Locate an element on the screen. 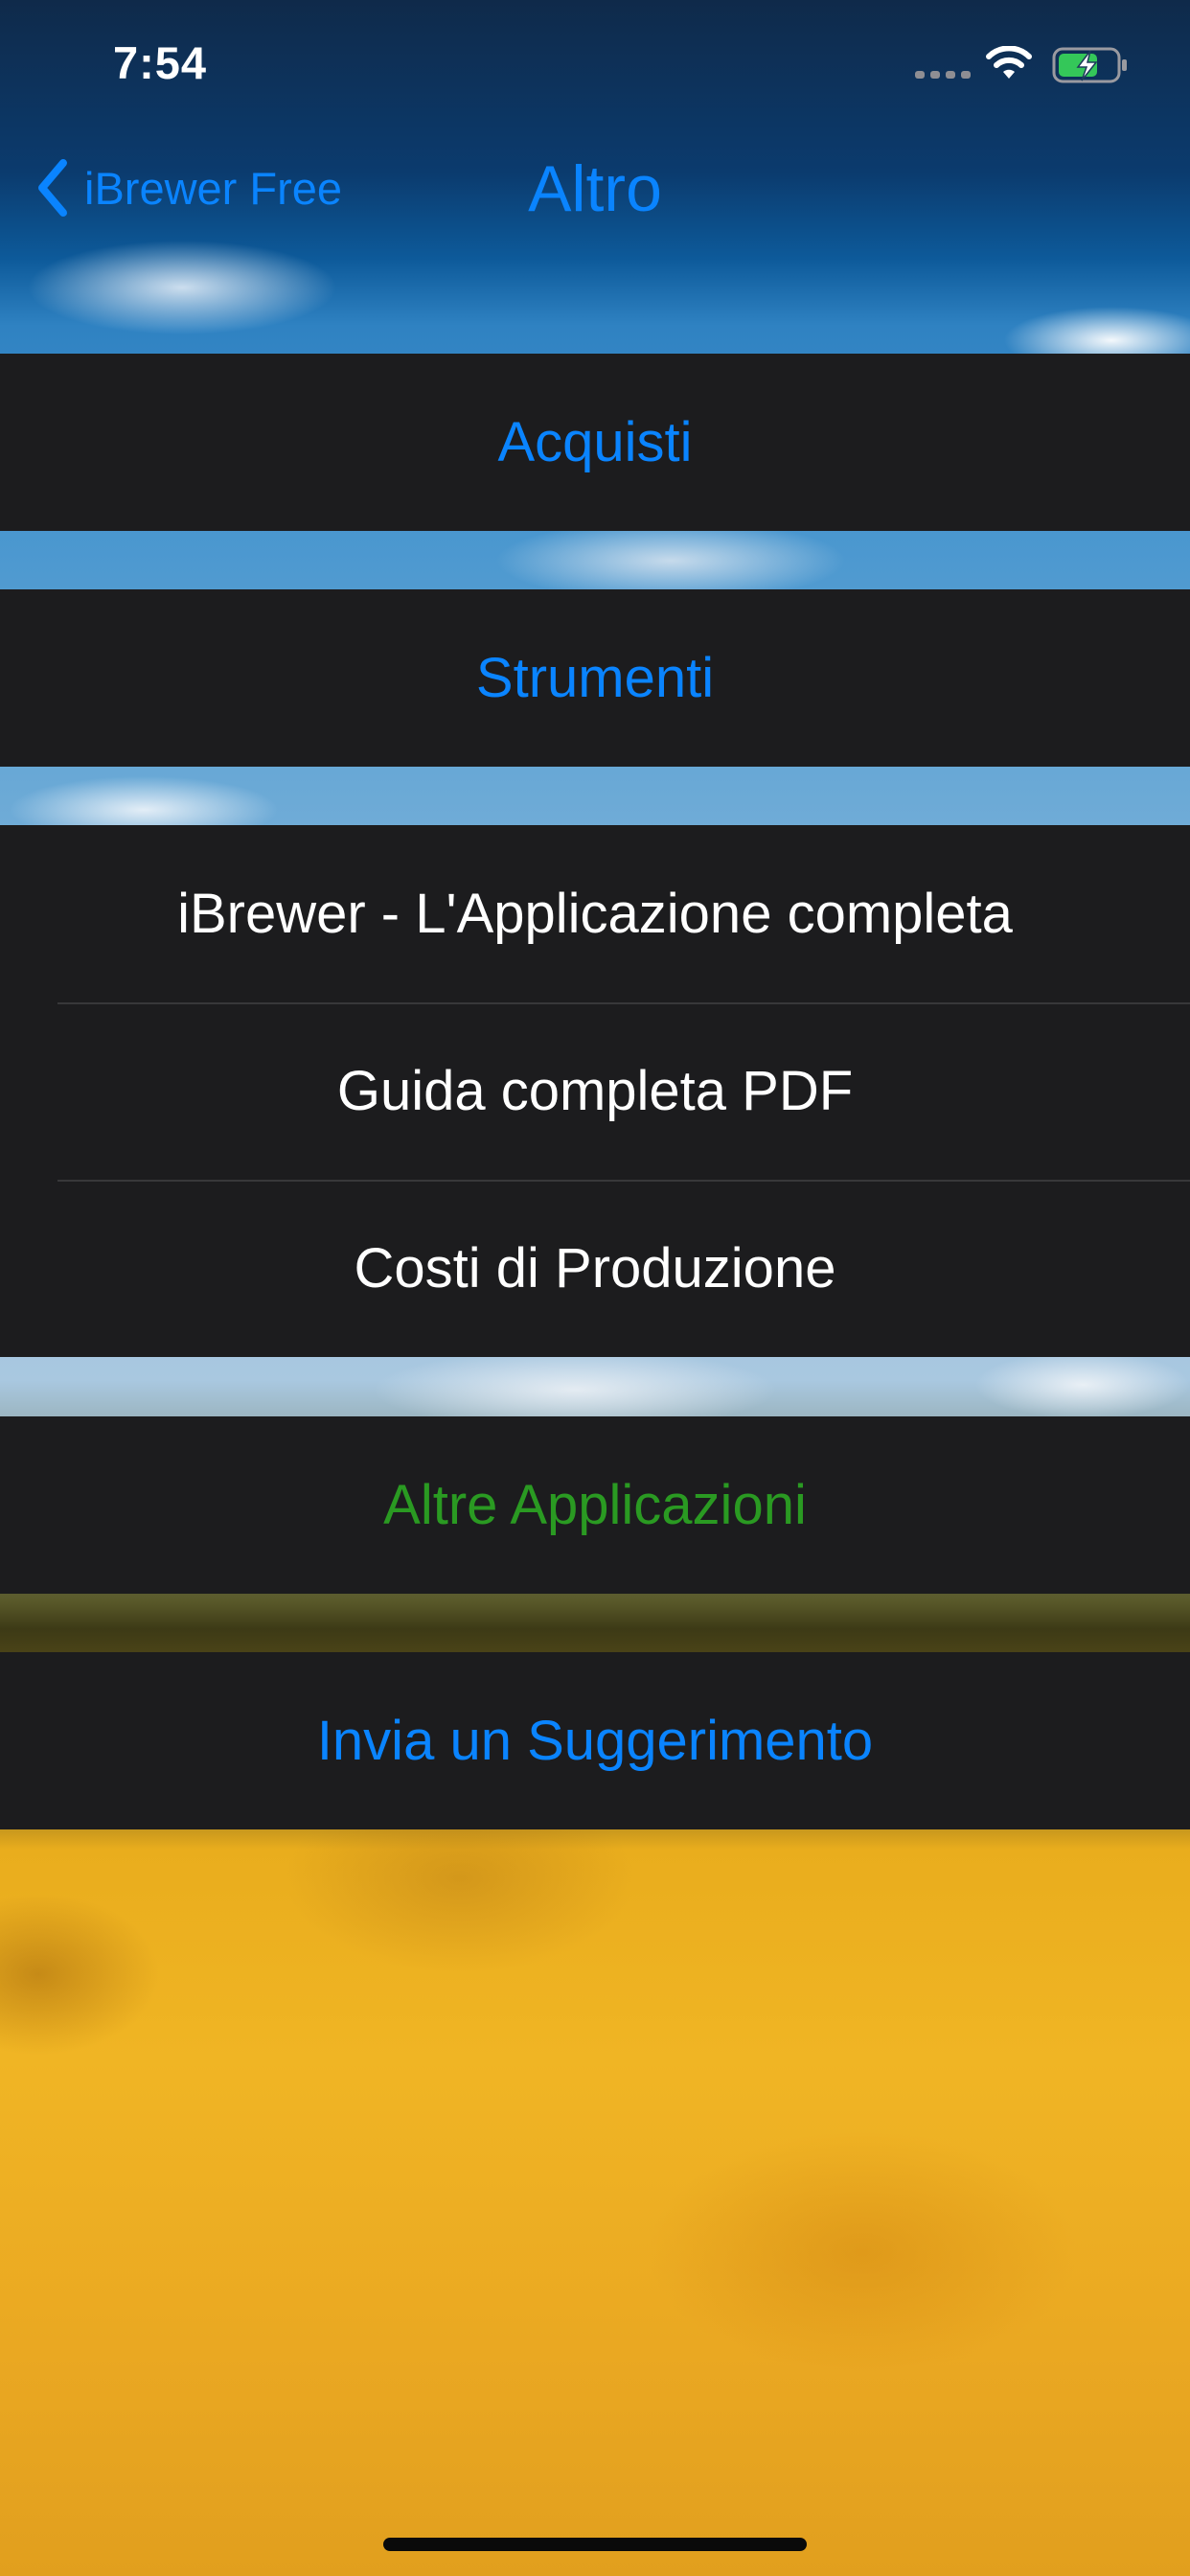  navigation-bar: iBrewer Free Altro is located at coordinates (595, 189).